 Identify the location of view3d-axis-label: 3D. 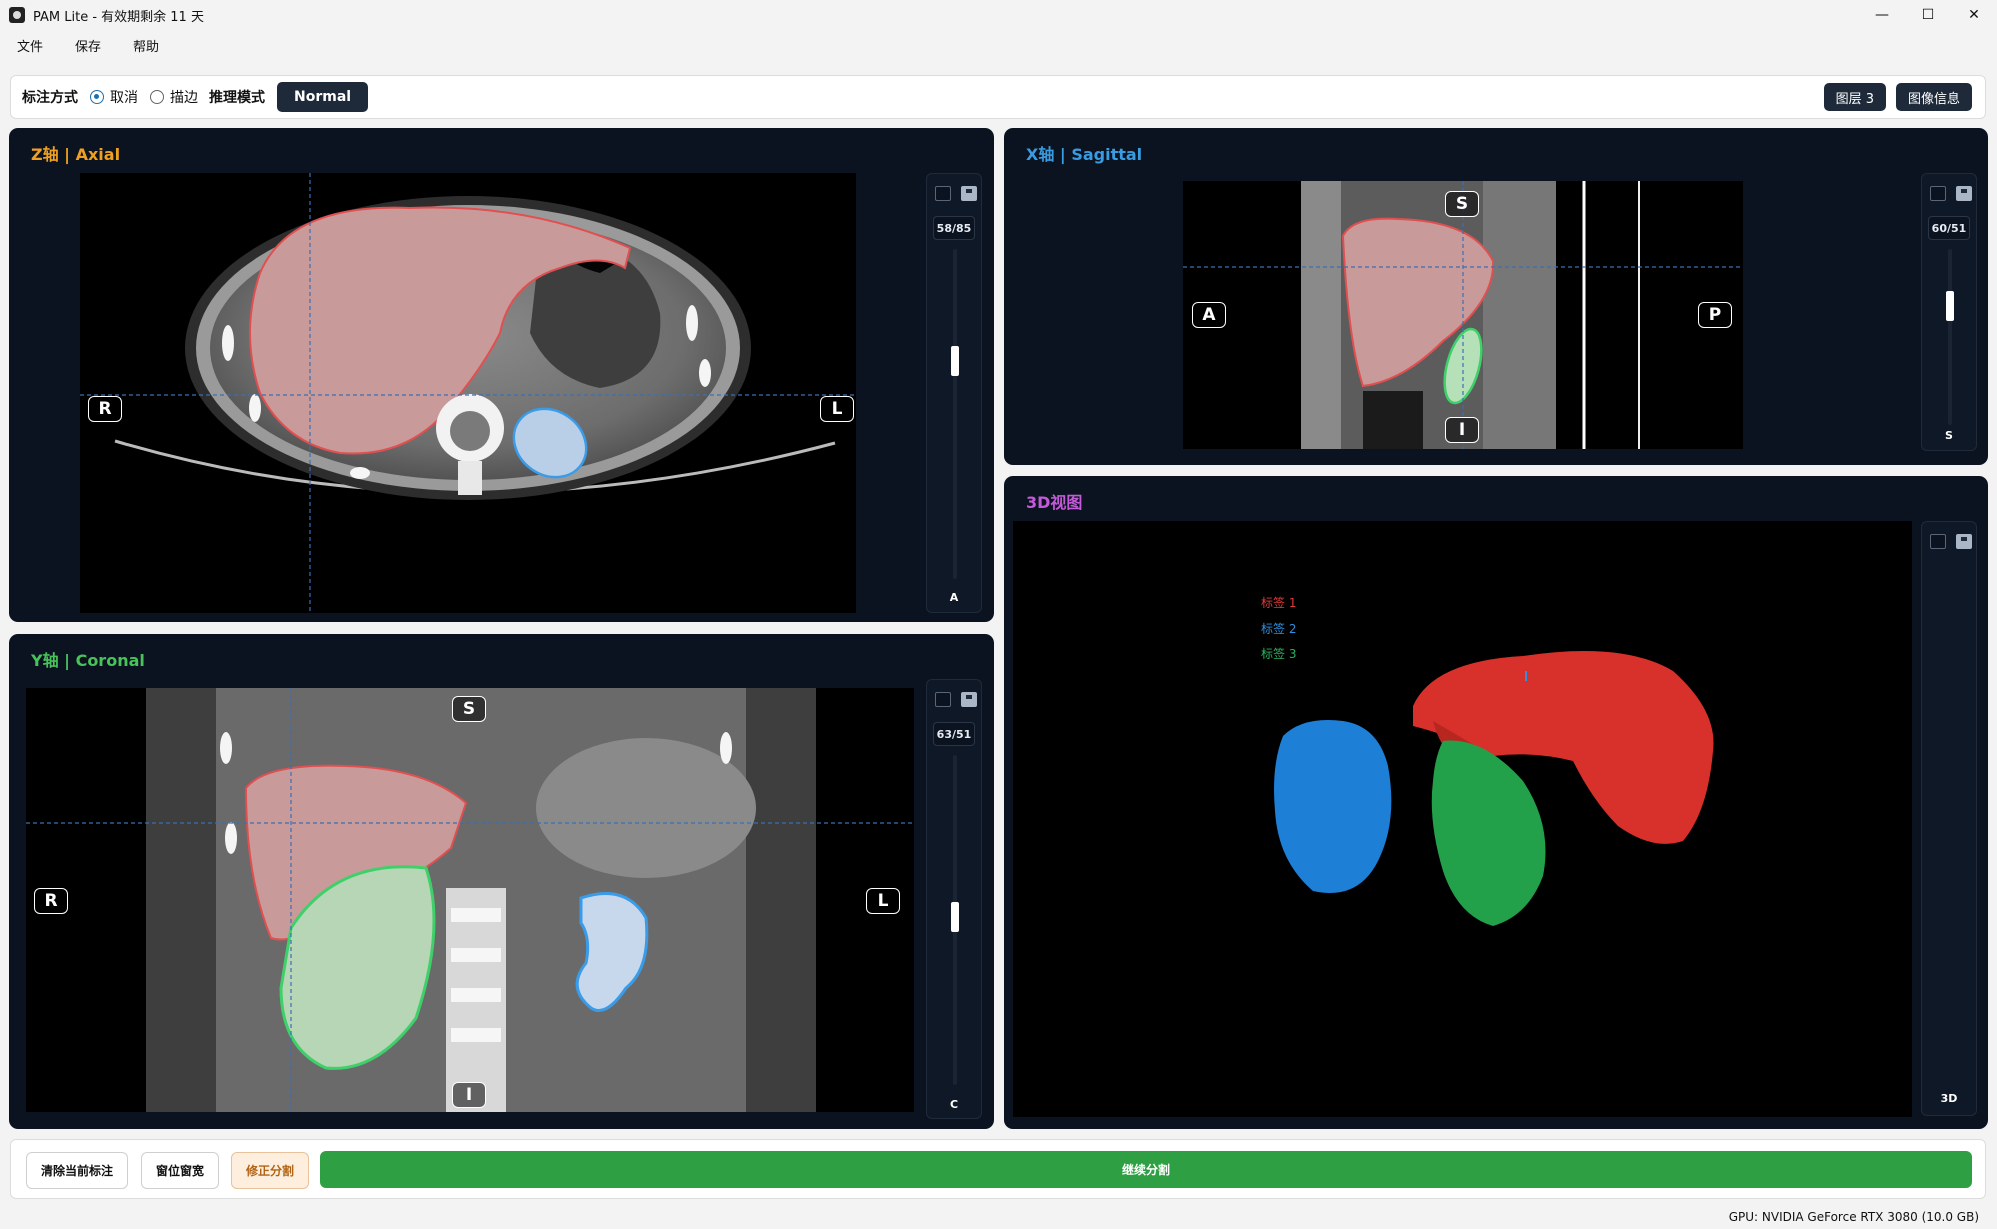
(1949, 1098).